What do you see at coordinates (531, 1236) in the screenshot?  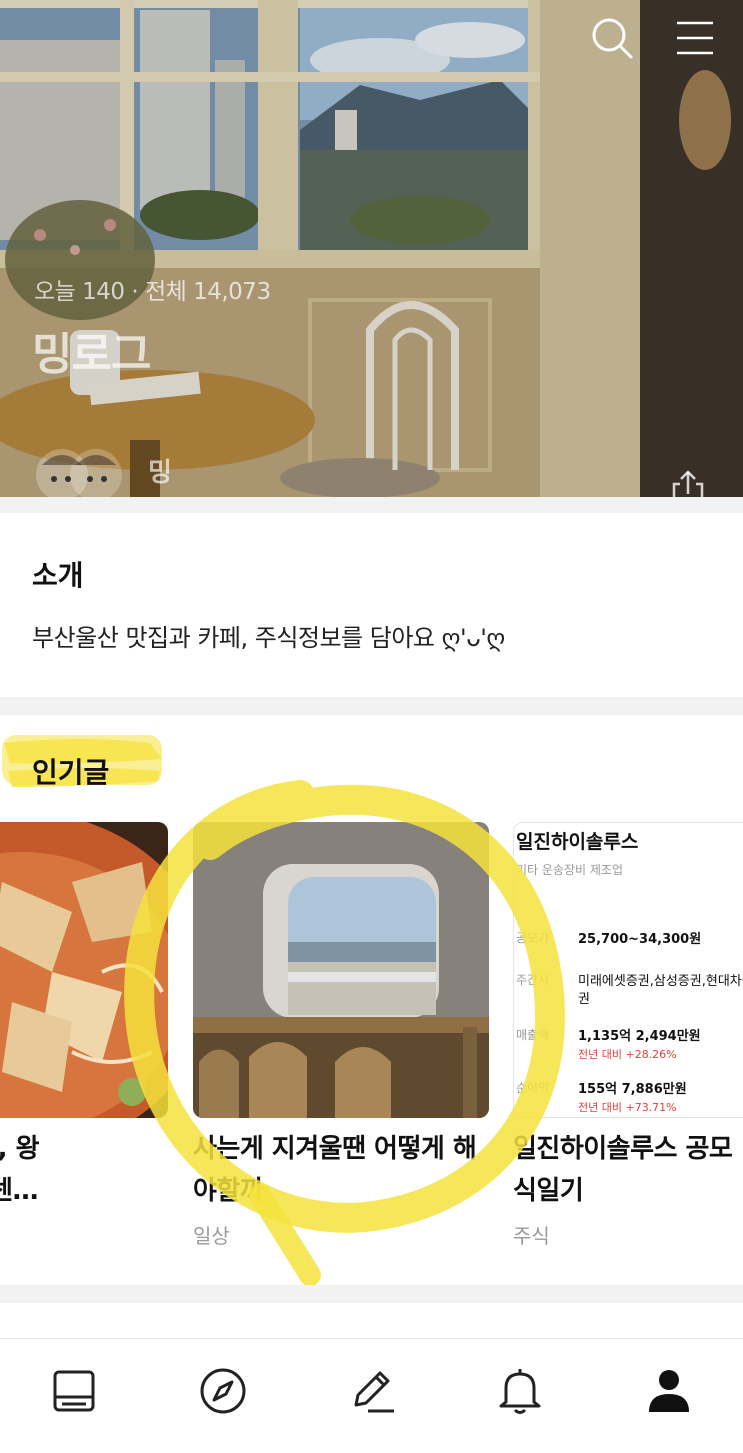 I see `post-category: 주식` at bounding box center [531, 1236].